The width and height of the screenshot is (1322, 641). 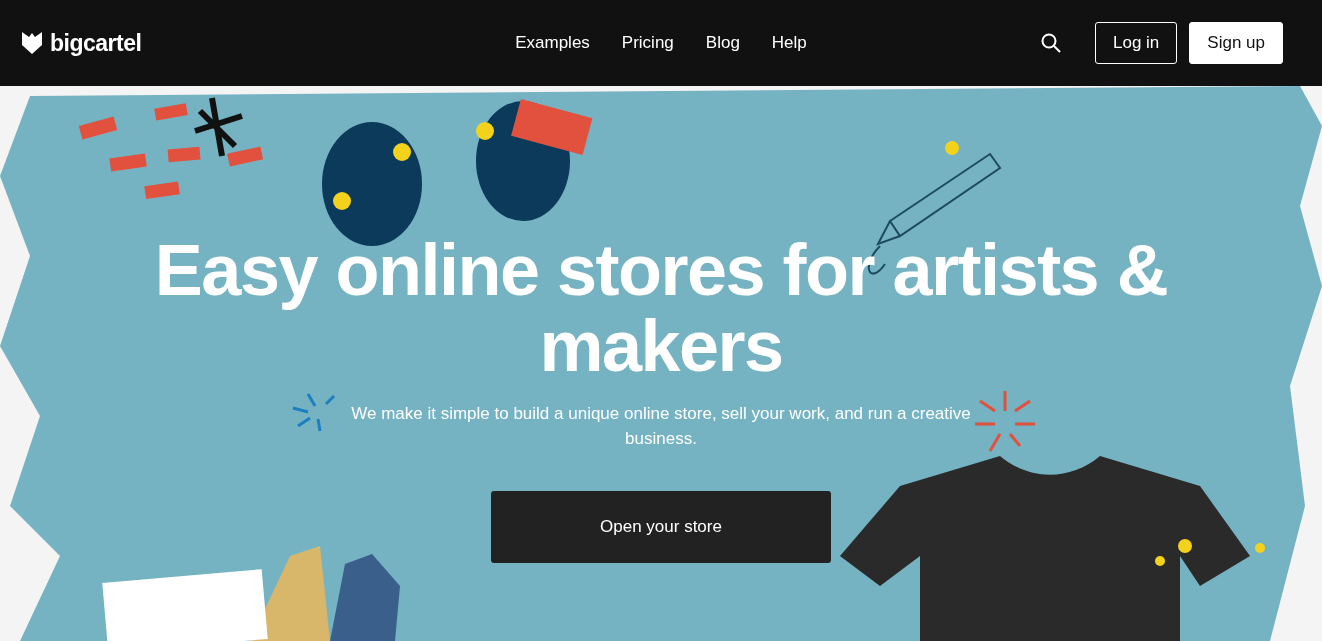 I want to click on logo: bigcartel, so click(x=82, y=43).